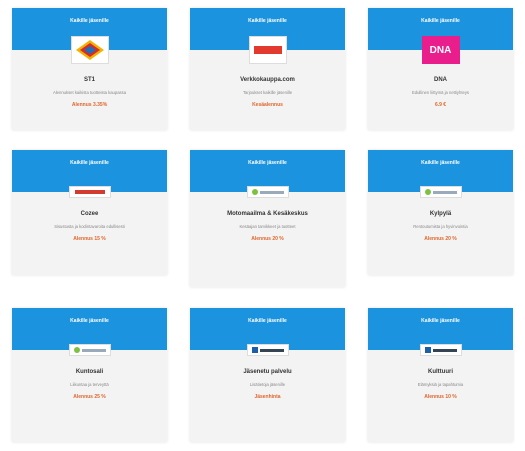 The width and height of the screenshot is (525, 451). What do you see at coordinates (267, 214) in the screenshot?
I see `card-name: Motomaailma & Kesäkeskus` at bounding box center [267, 214].